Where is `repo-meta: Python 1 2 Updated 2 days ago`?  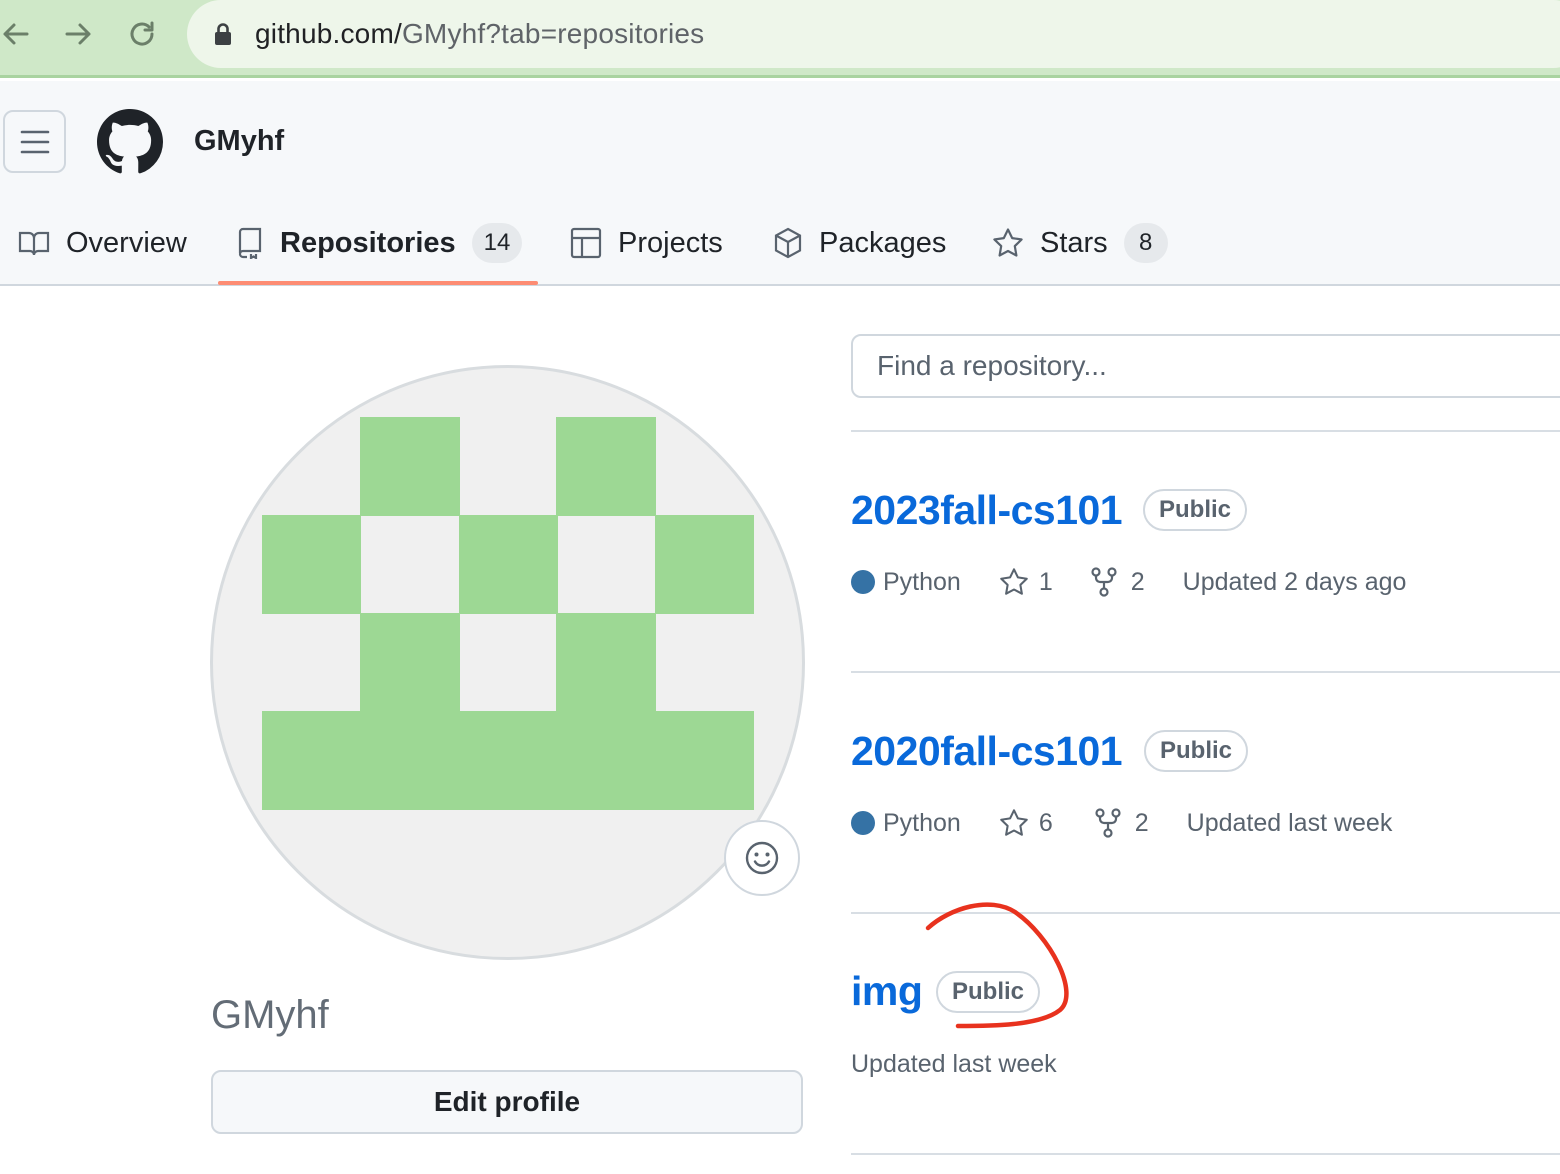
repo-meta: Python 1 2 Updated 2 days ago is located at coordinates (1128, 582).